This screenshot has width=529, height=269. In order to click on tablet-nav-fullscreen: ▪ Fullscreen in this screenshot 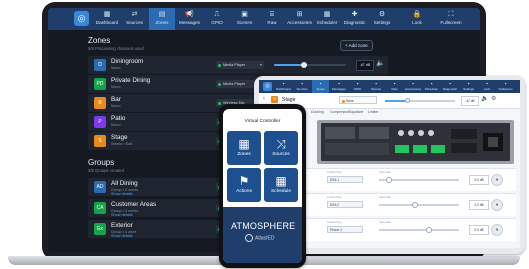, I will do `click(505, 86)`.